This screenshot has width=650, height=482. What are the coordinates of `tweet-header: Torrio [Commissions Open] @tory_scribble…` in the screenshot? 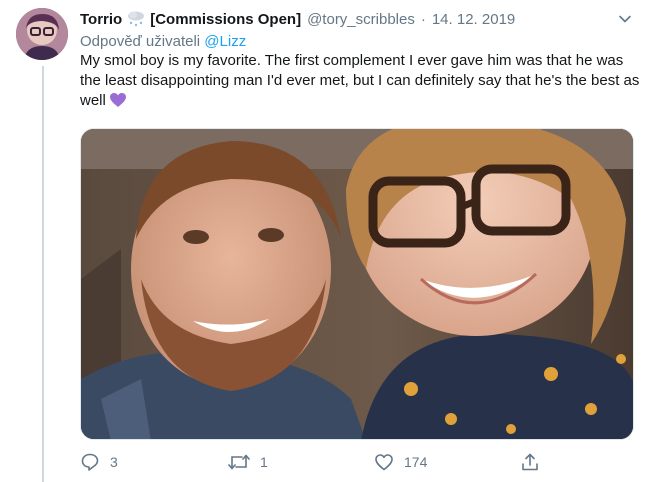 It's located at (358, 19).